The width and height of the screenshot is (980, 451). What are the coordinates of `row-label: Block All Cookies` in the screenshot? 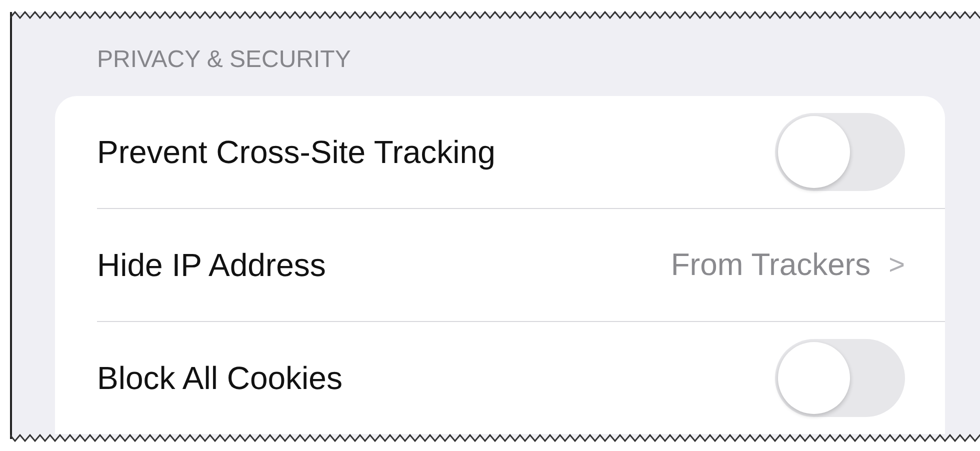 It's located at (220, 378).